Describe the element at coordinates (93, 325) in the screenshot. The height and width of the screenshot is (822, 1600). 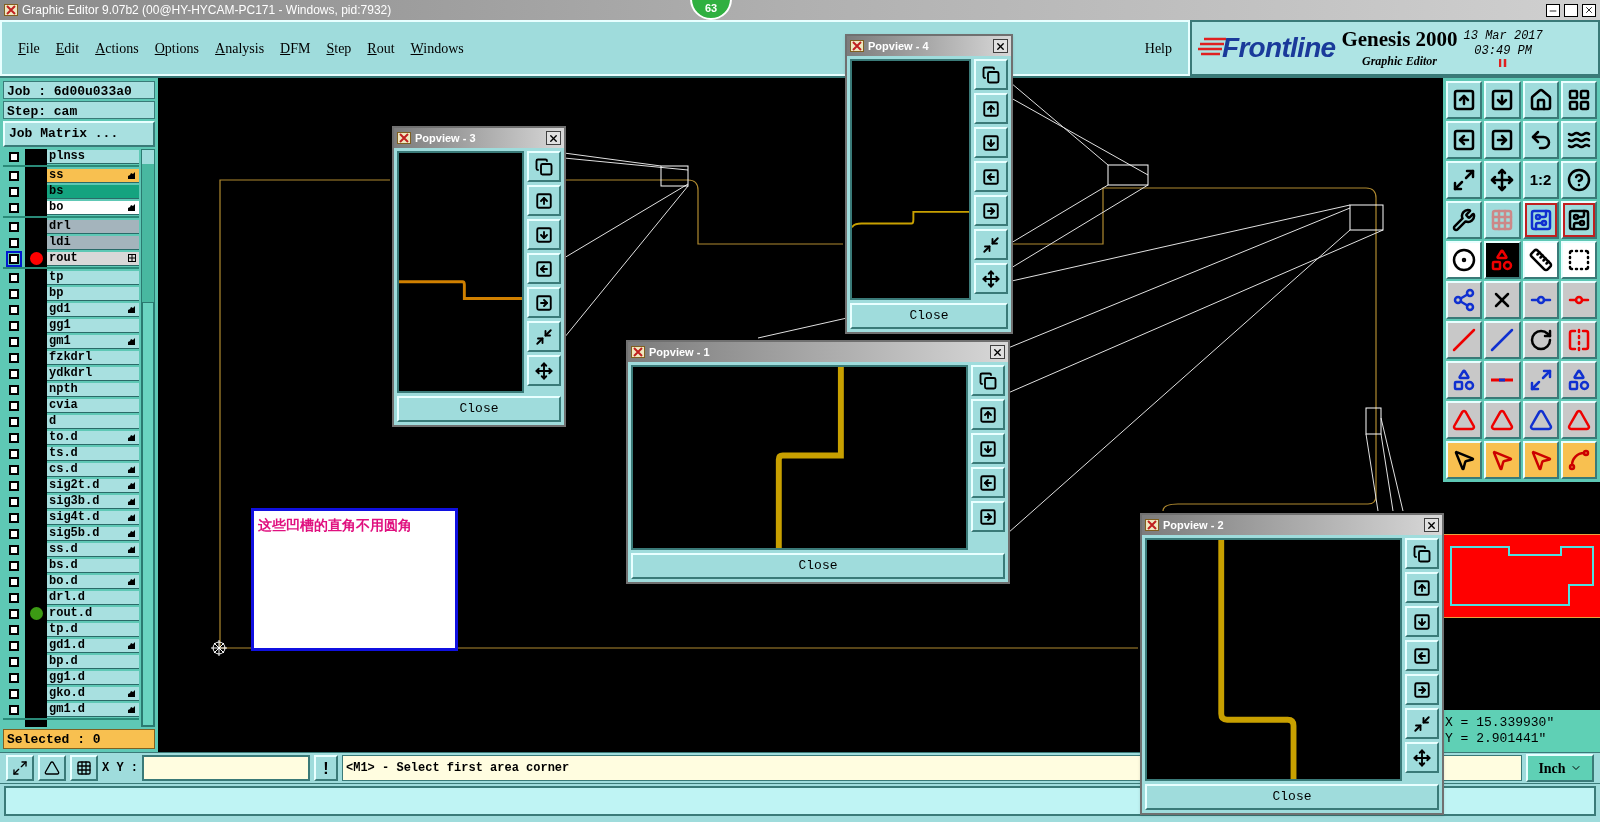
I see `layer-item: gg1` at that location.